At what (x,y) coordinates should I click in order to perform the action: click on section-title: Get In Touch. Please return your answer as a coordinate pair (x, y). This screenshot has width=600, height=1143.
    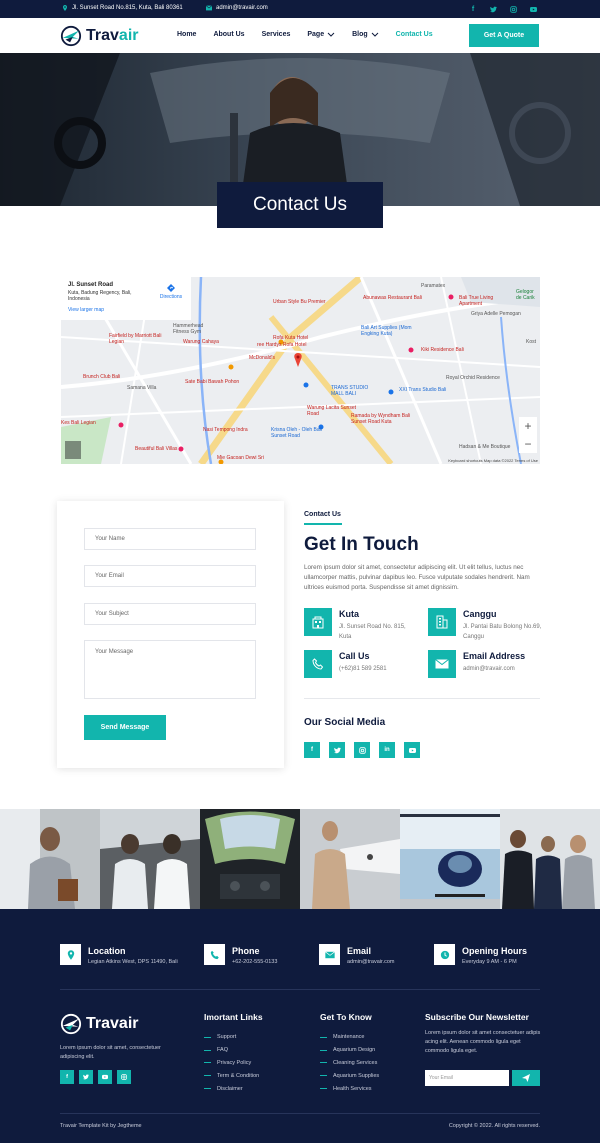
    Looking at the image, I should click on (361, 544).